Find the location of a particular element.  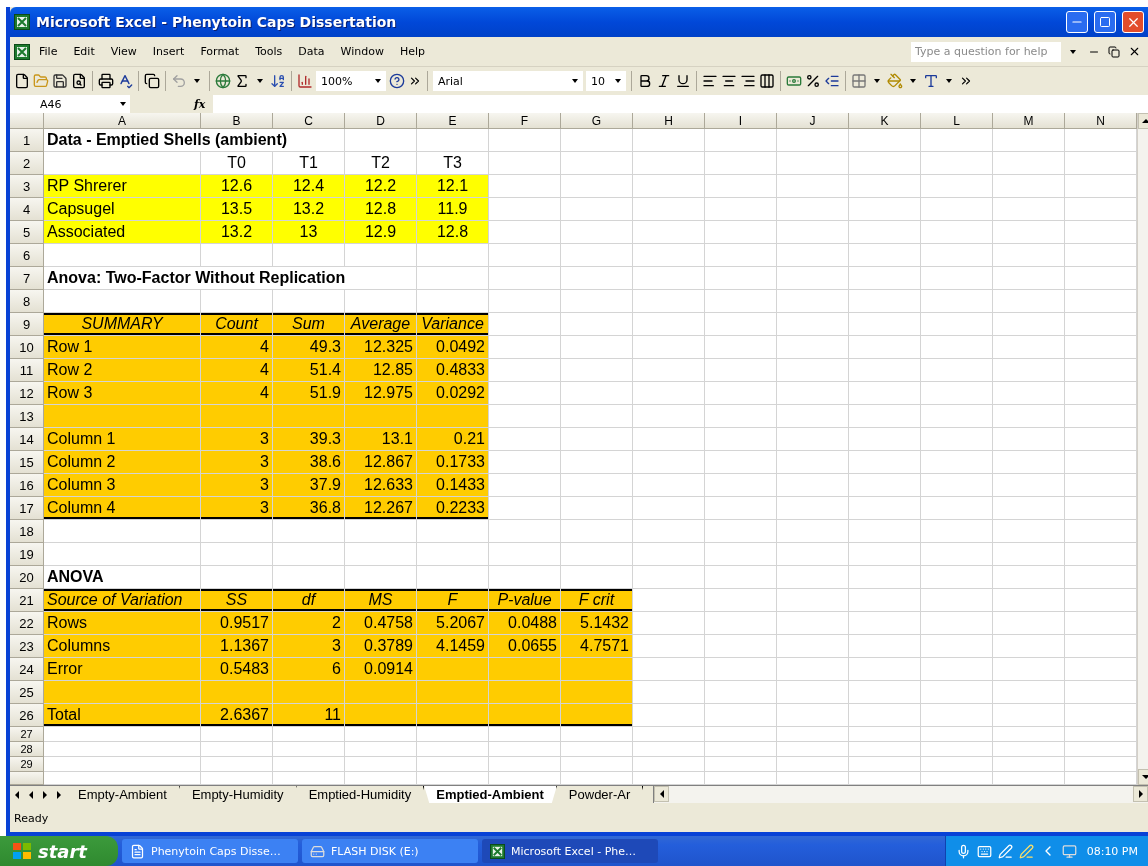

bold-icon is located at coordinates (645, 81).